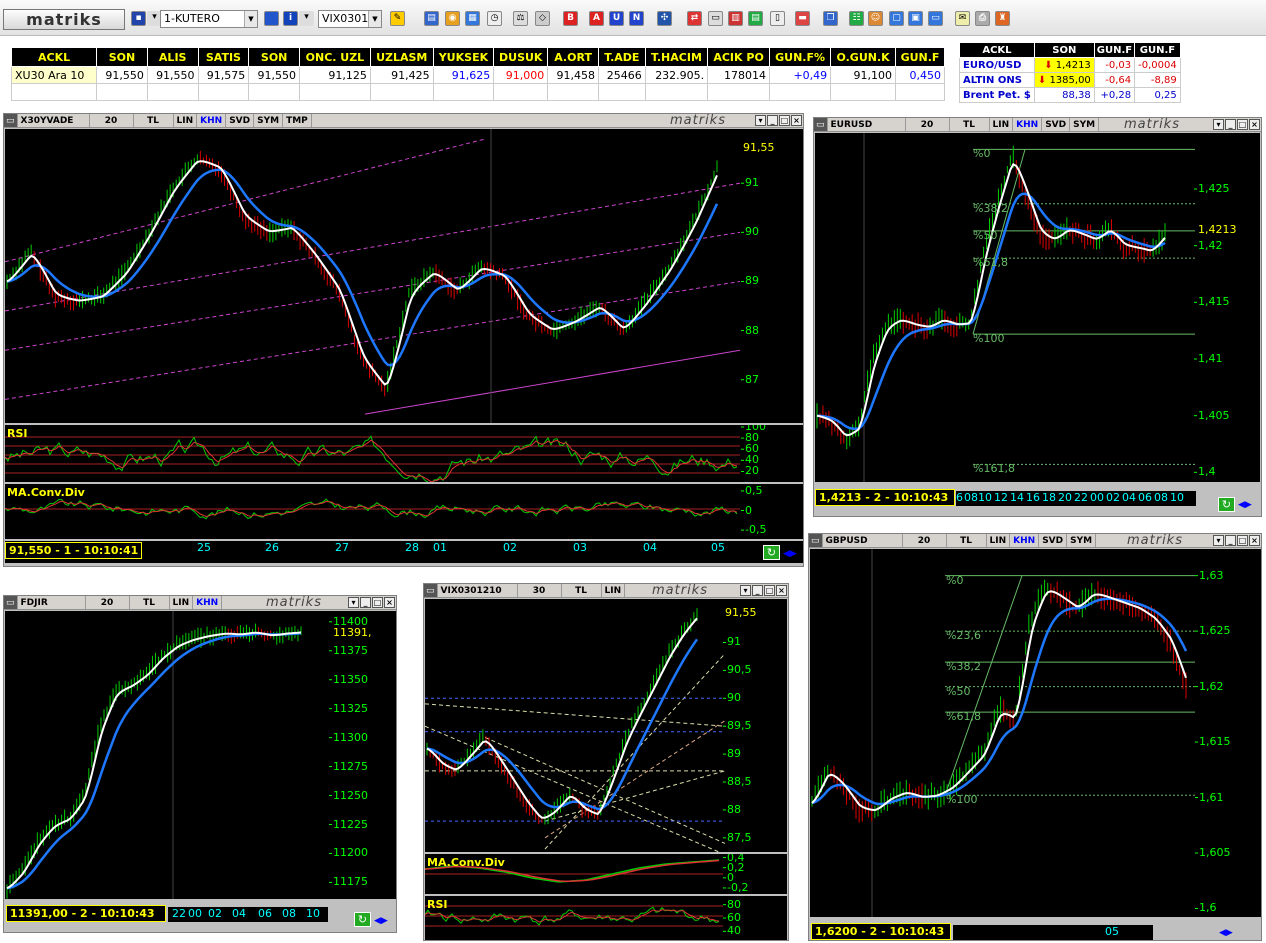 The image size is (1266, 943). What do you see at coordinates (463, 57) in the screenshot?
I see `col-header: YUKSEK` at bounding box center [463, 57].